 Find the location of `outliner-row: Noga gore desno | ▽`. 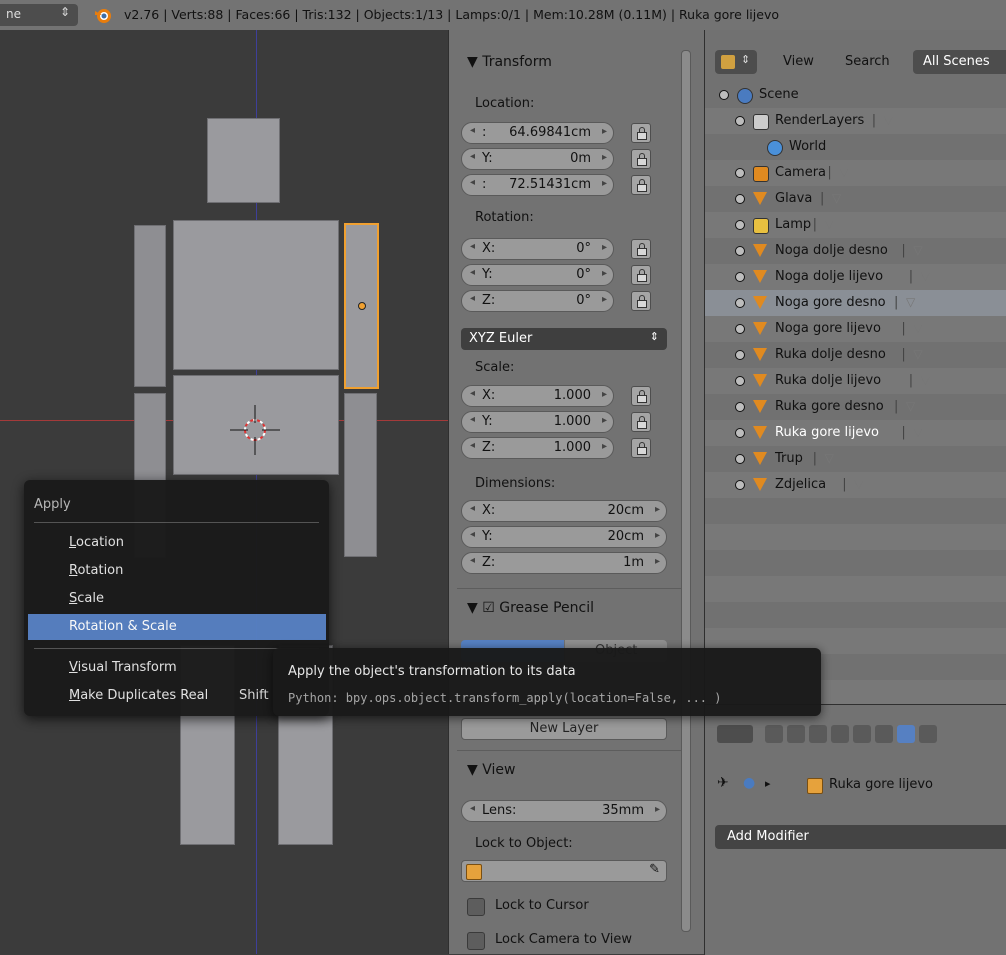

outliner-row: Noga gore desno | ▽ is located at coordinates (855, 303).